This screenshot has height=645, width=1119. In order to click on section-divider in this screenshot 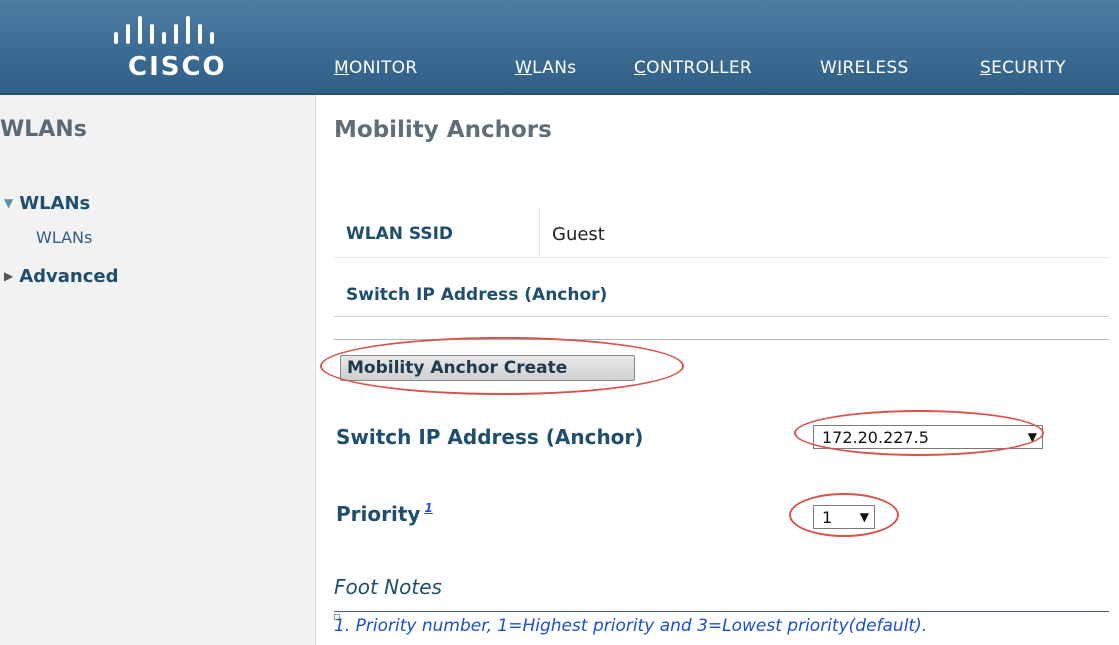, I will do `click(721, 339)`.